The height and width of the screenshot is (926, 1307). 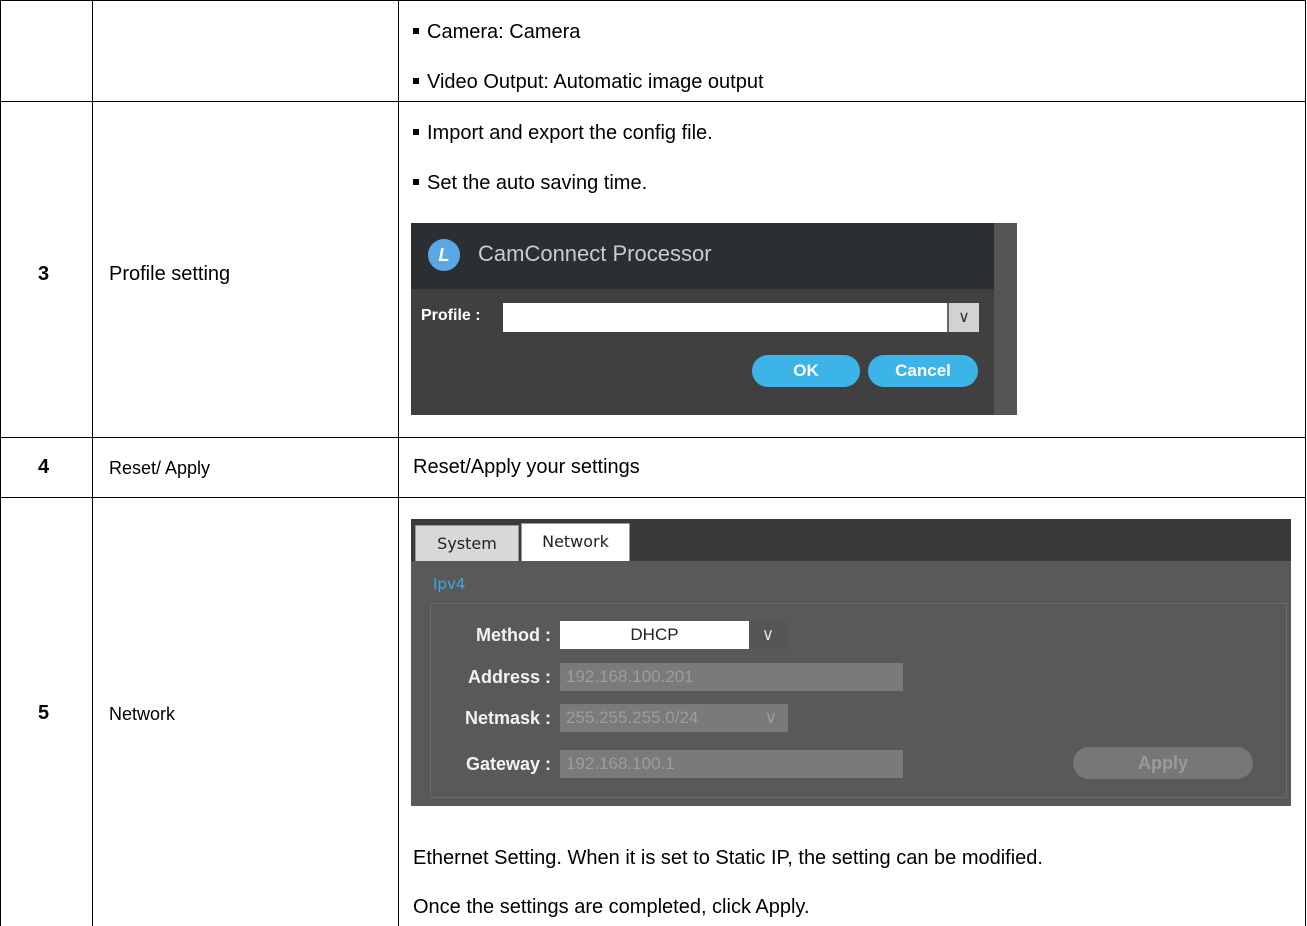 I want to click on netmask-select: 255.255.255.0/24, so click(x=674, y=718).